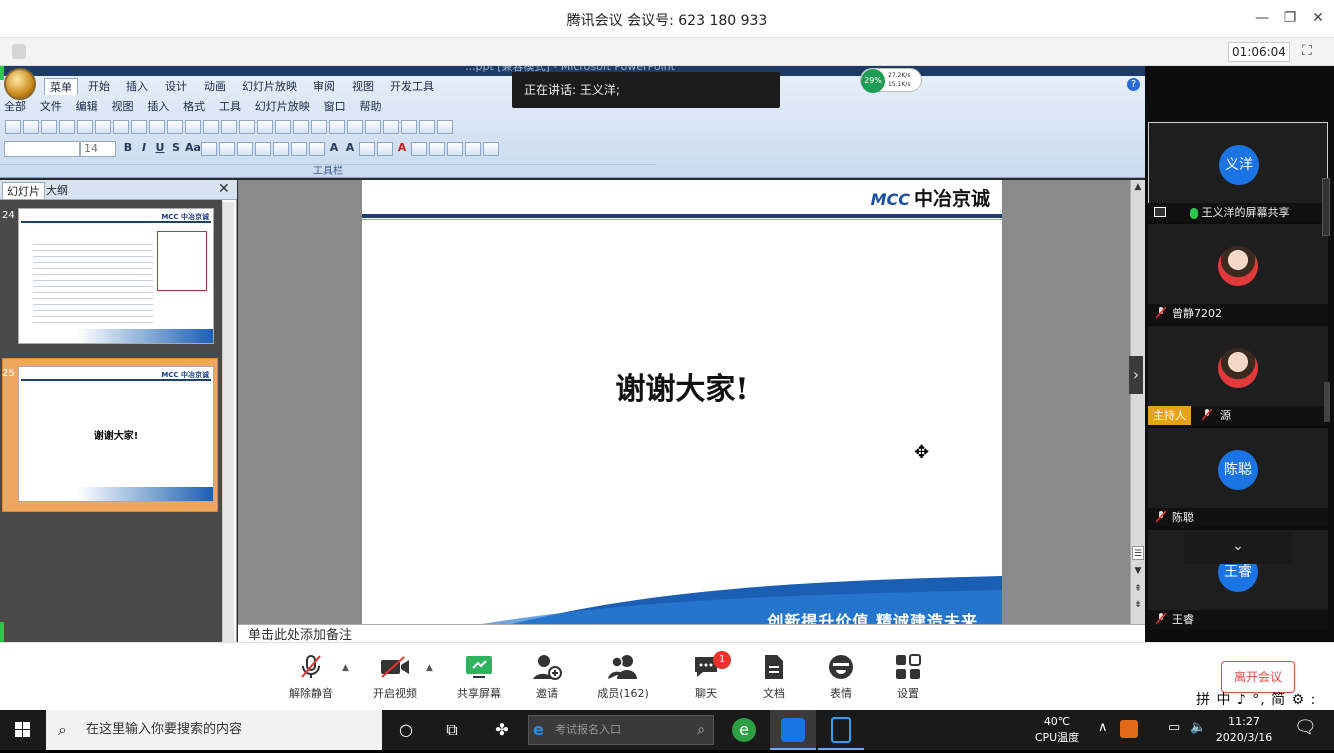  What do you see at coordinates (317, 149) in the screenshot?
I see `numbering-icon` at bounding box center [317, 149].